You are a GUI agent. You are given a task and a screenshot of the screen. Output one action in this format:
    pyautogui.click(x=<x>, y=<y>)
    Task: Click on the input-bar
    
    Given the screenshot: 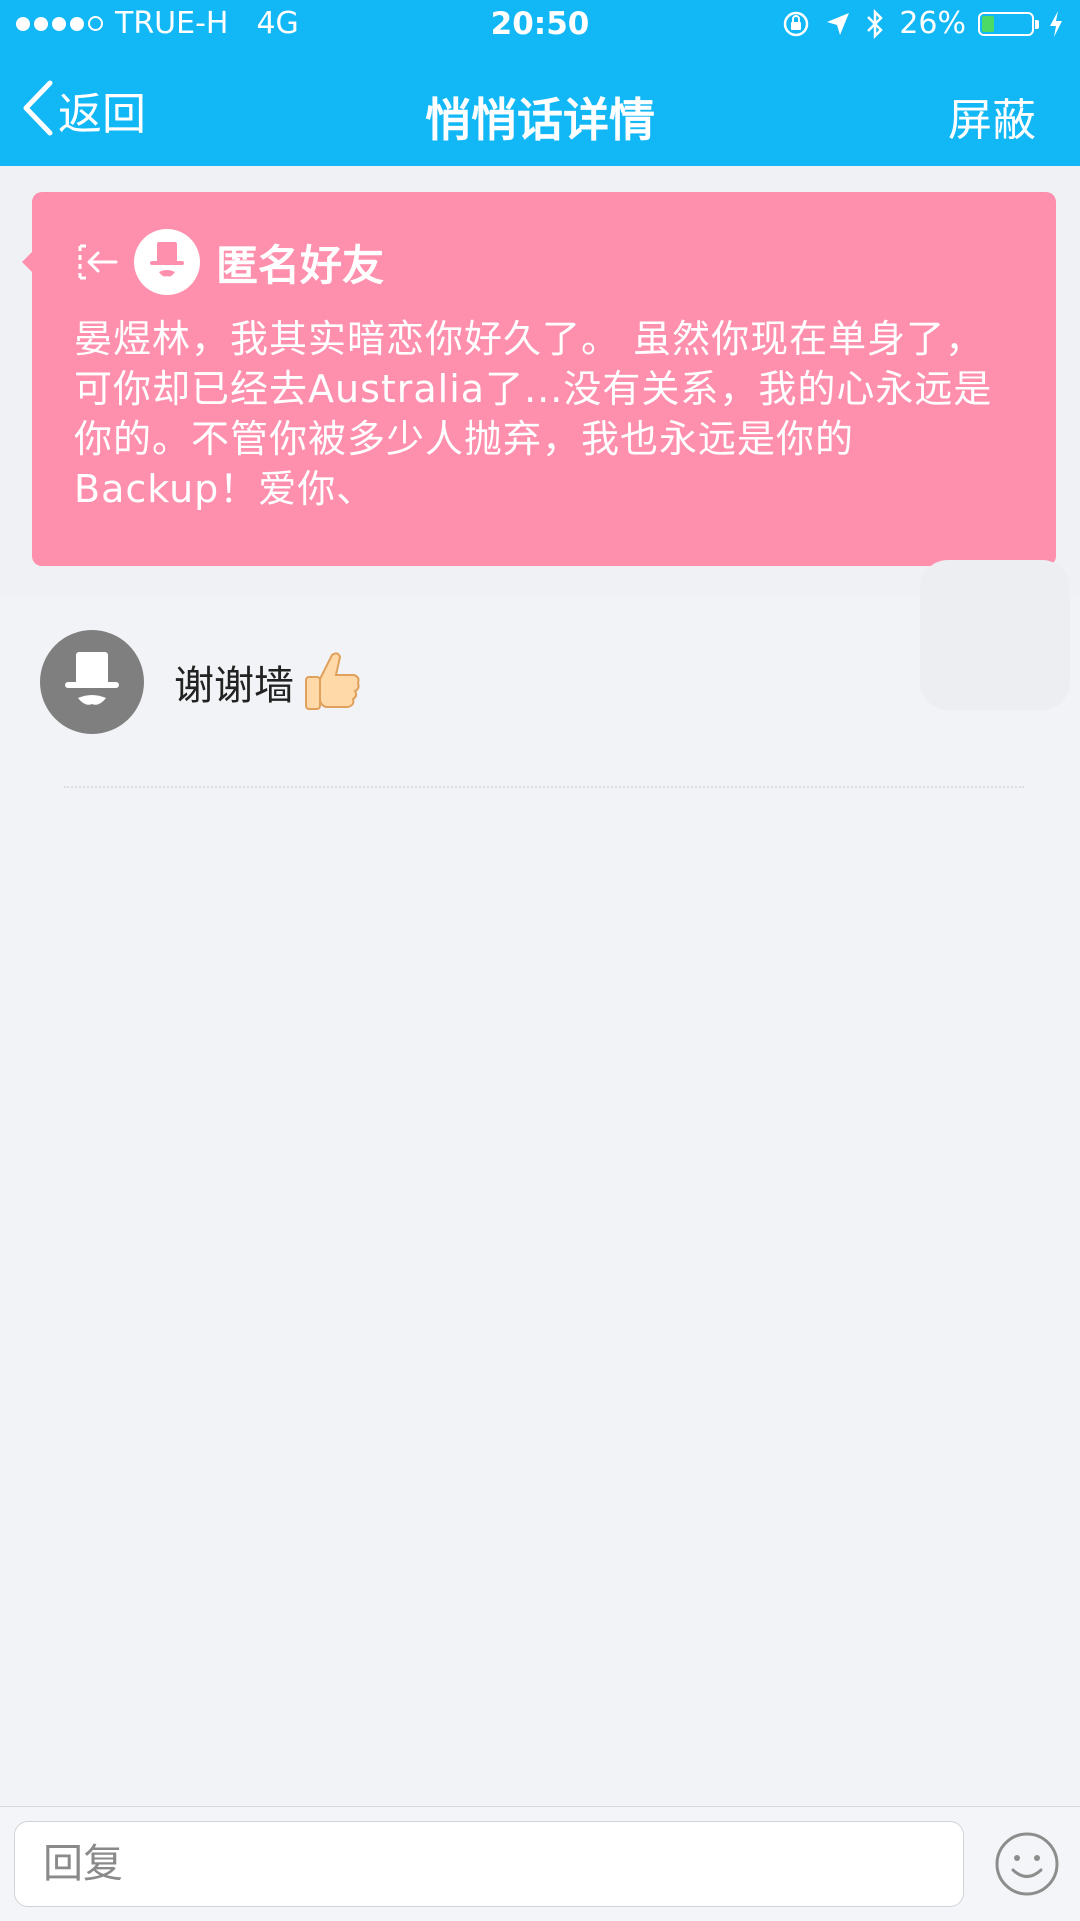 What is the action you would take?
    pyautogui.click(x=540, y=1863)
    